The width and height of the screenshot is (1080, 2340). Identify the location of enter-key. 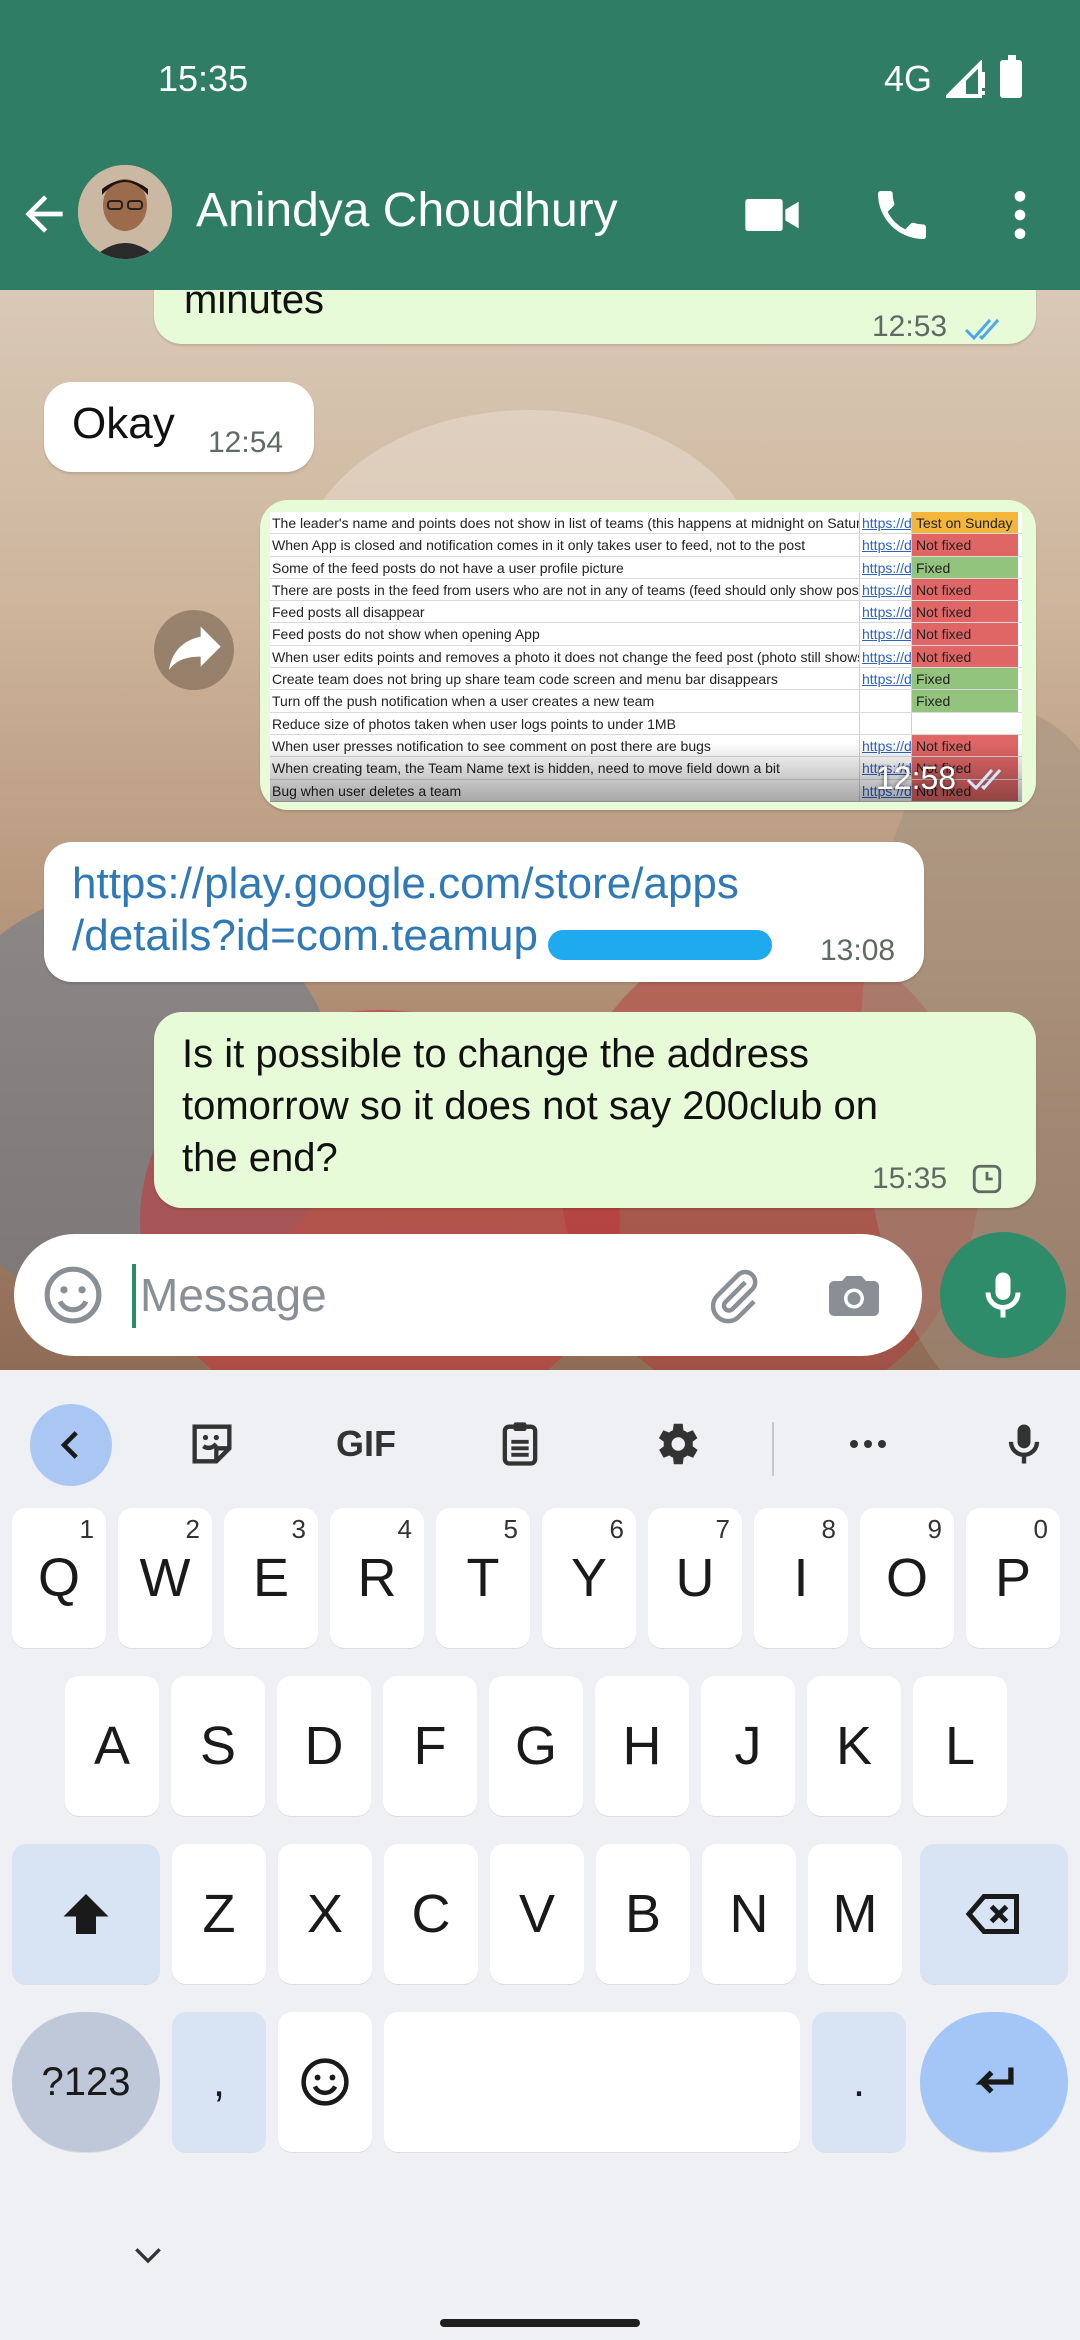
(994, 2082).